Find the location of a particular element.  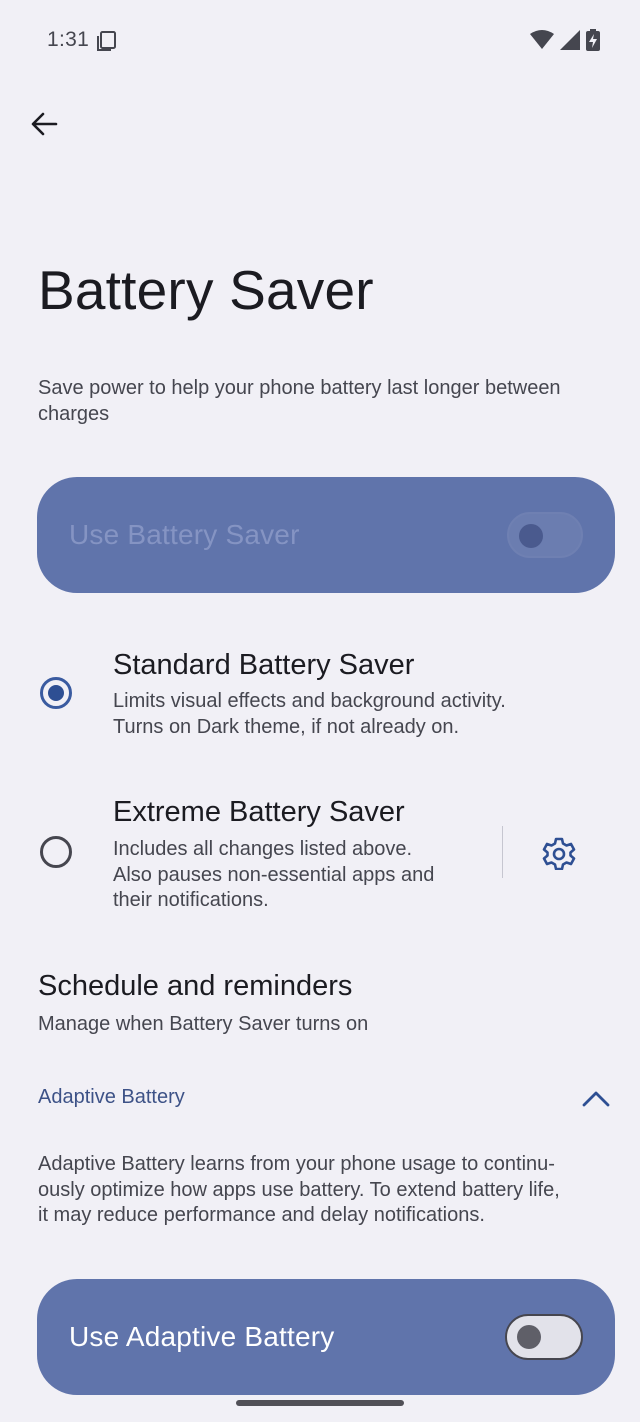

back-button is located at coordinates (44, 124).